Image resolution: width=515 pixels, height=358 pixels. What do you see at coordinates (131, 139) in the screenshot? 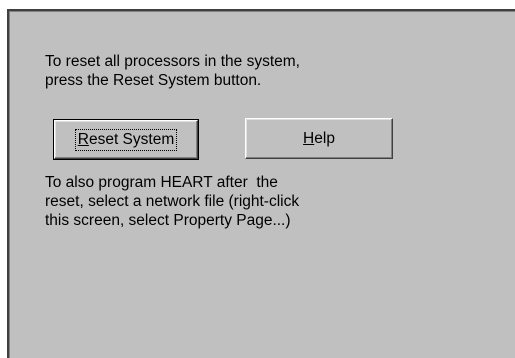
I see `reset-system-label: eset System` at bounding box center [131, 139].